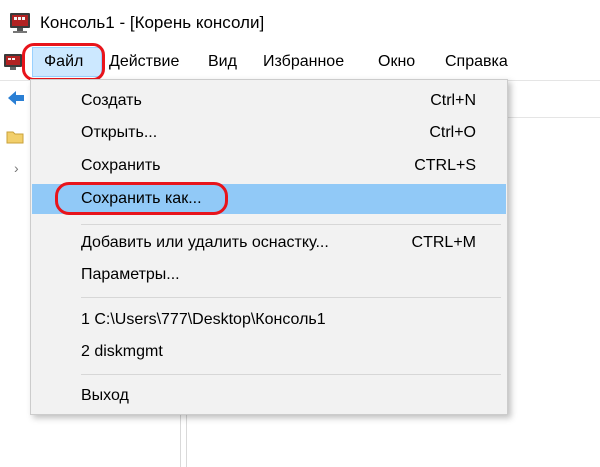 The width and height of the screenshot is (600, 467). I want to click on menu-item-shortcut: Ctrl+N, so click(453, 100).